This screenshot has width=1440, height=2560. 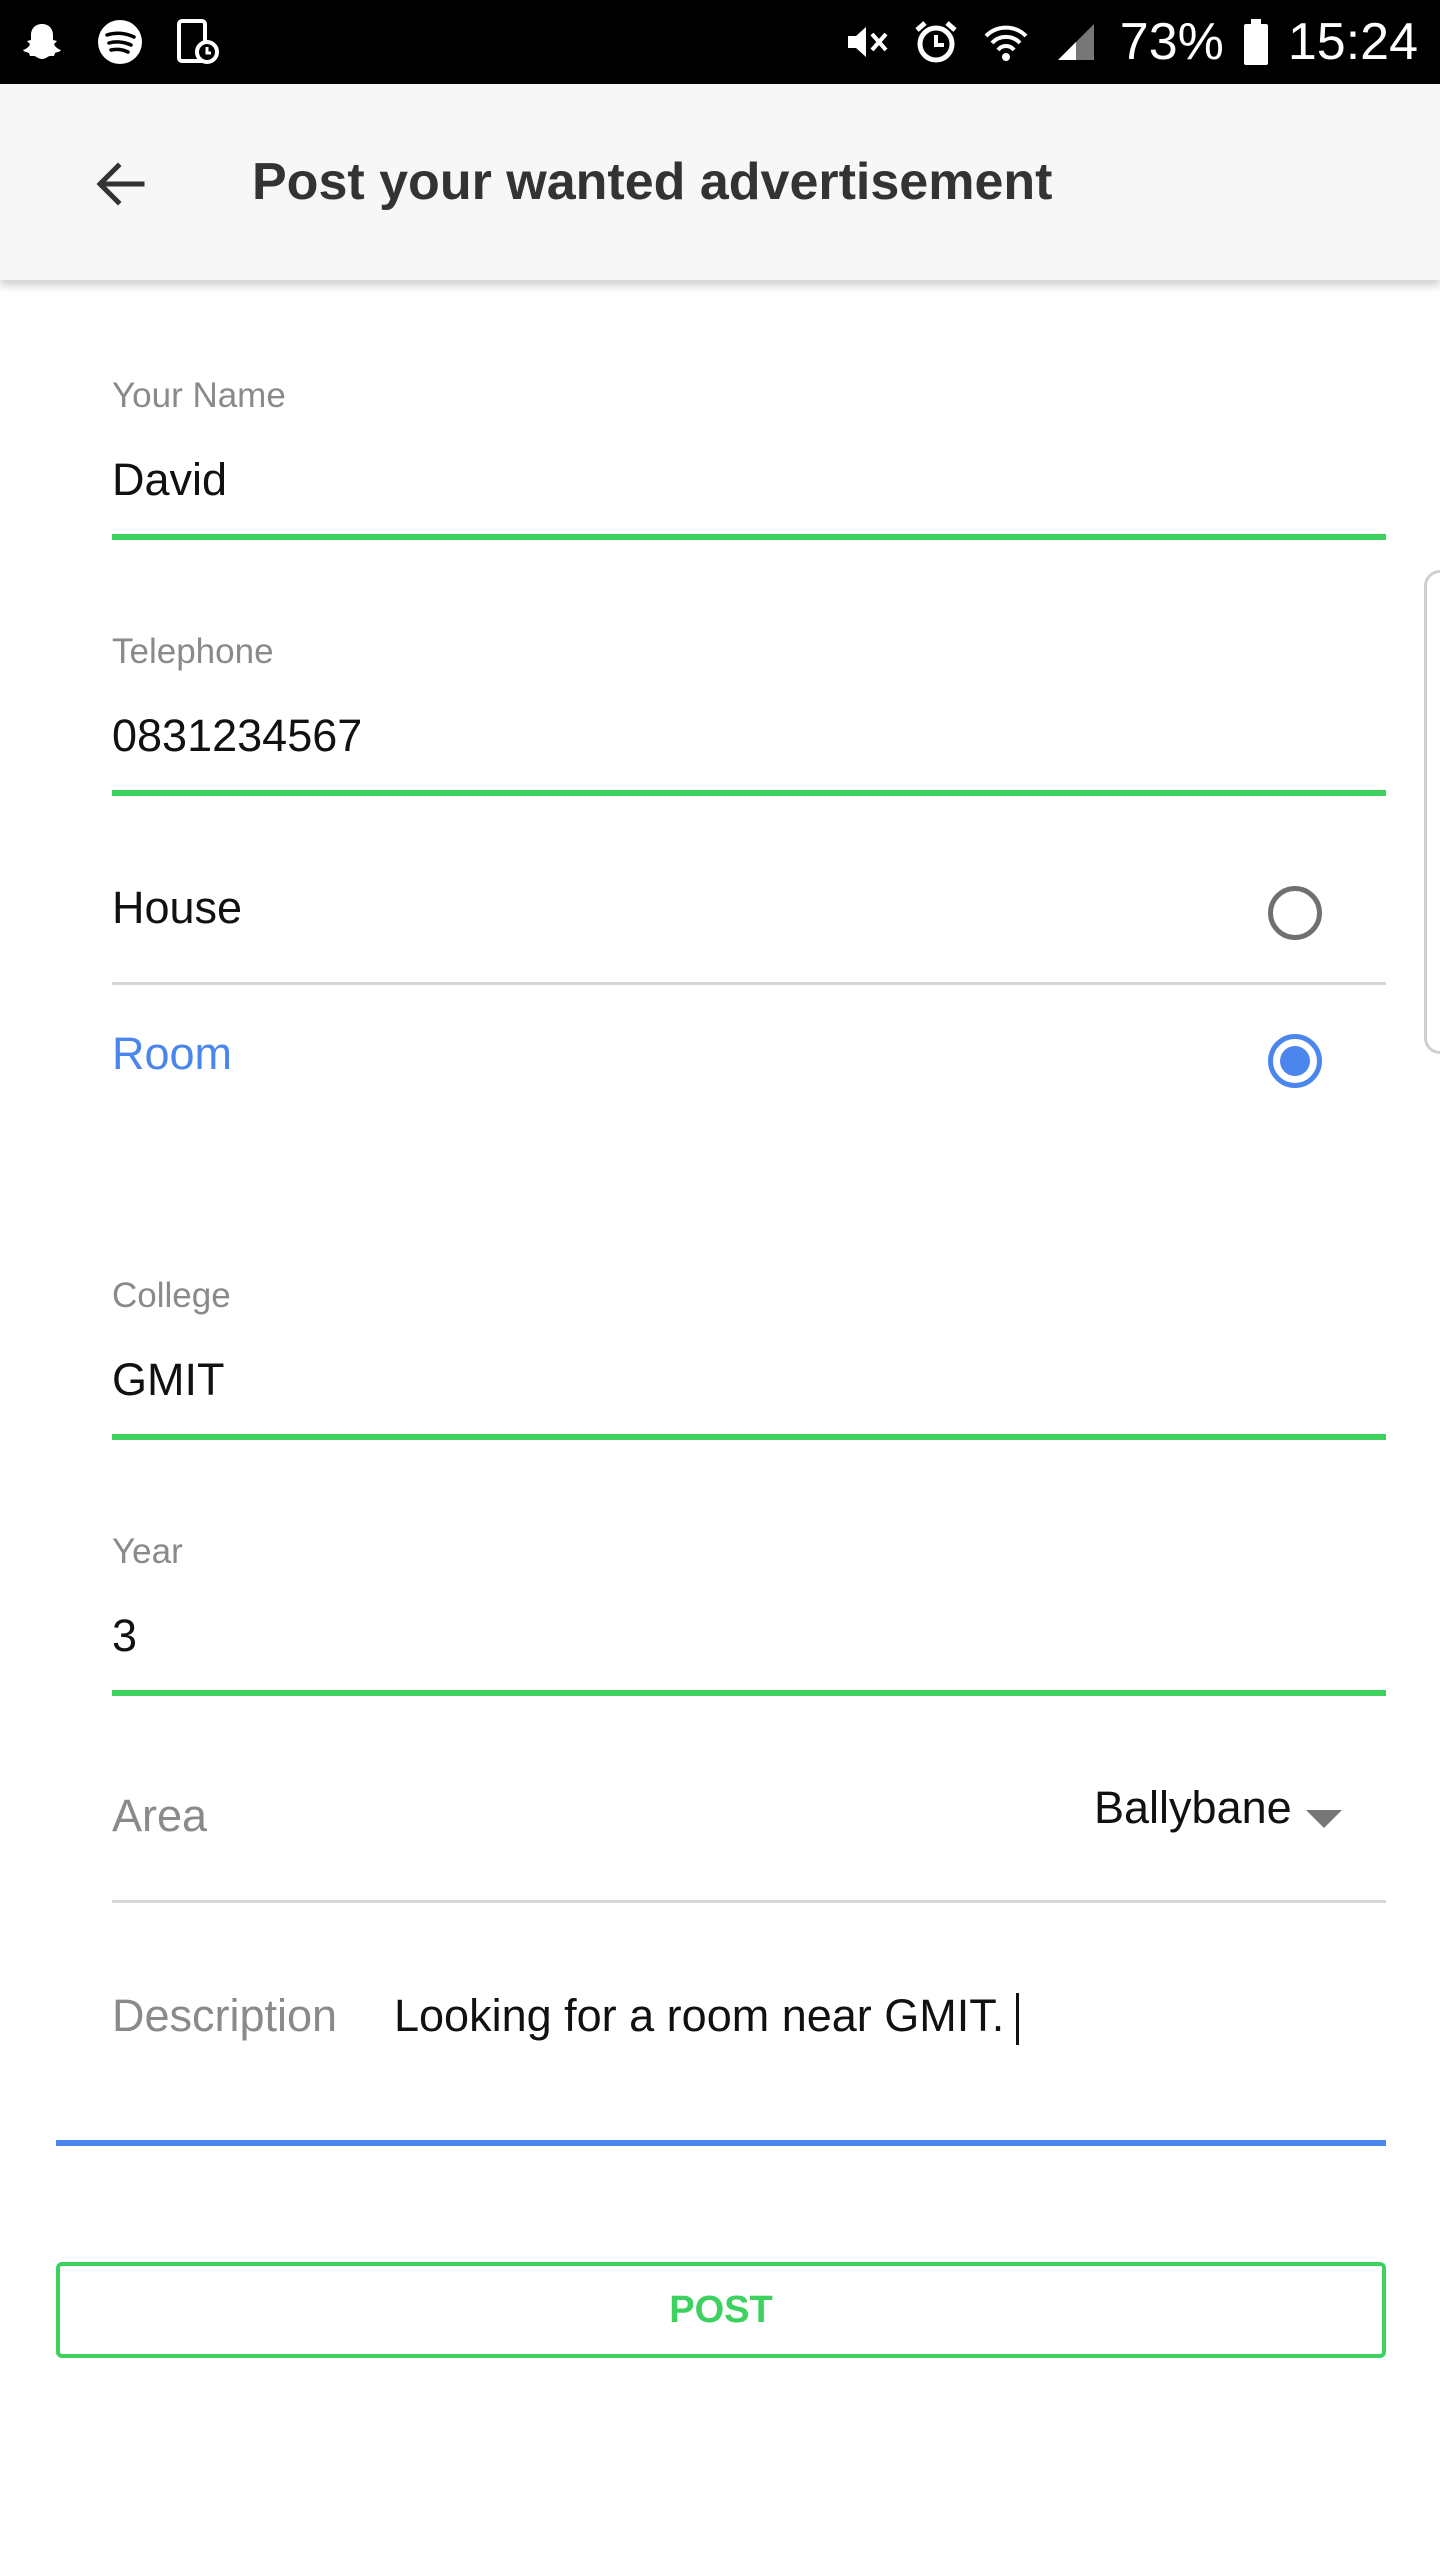 What do you see at coordinates (1352, 42) in the screenshot?
I see `clock: 15:24` at bounding box center [1352, 42].